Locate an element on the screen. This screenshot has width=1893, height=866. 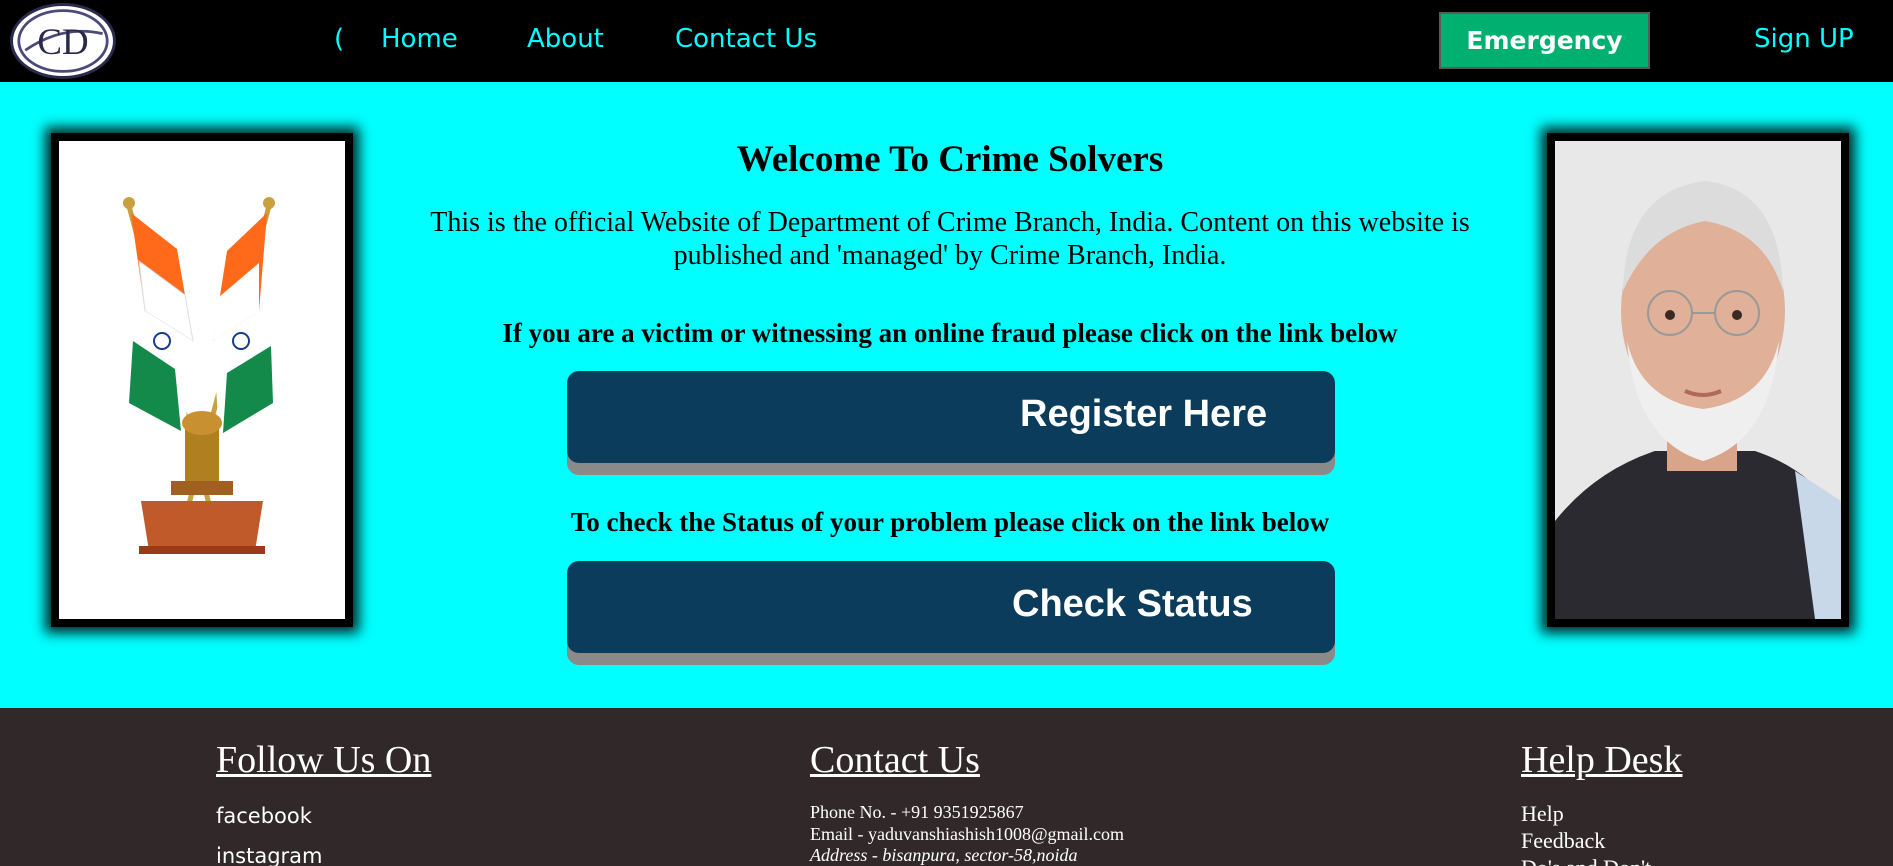
site-logo: CD is located at coordinates (63, 41).